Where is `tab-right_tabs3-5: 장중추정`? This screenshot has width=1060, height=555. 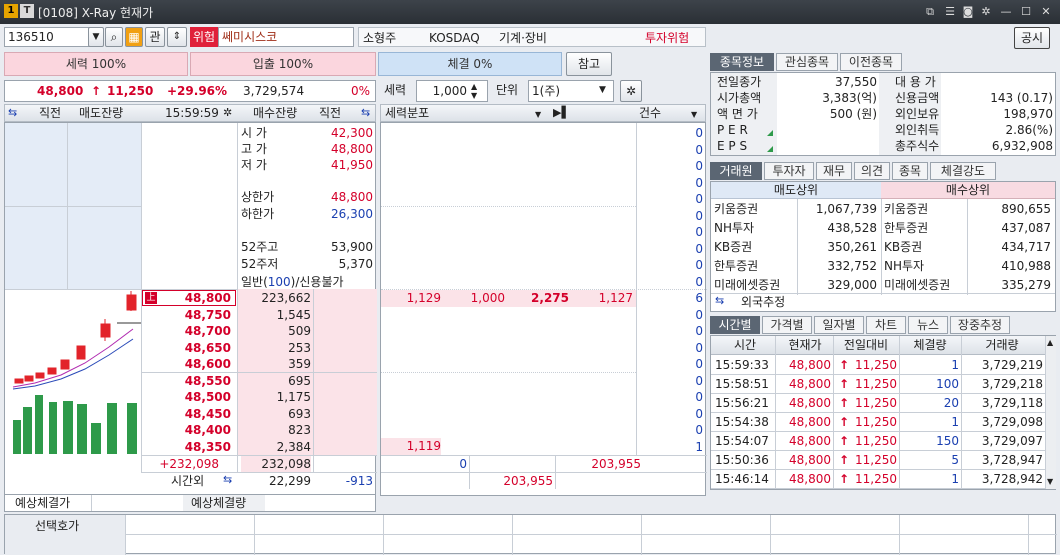 tab-right_tabs3-5: 장중추정 is located at coordinates (980, 325).